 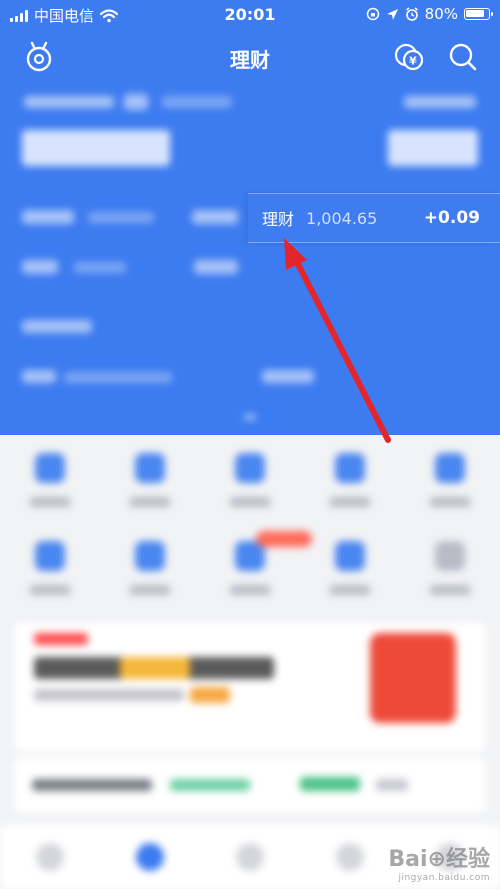 What do you see at coordinates (444, 878) in the screenshot?
I see `watermark-url: jingyan.baidu.com` at bounding box center [444, 878].